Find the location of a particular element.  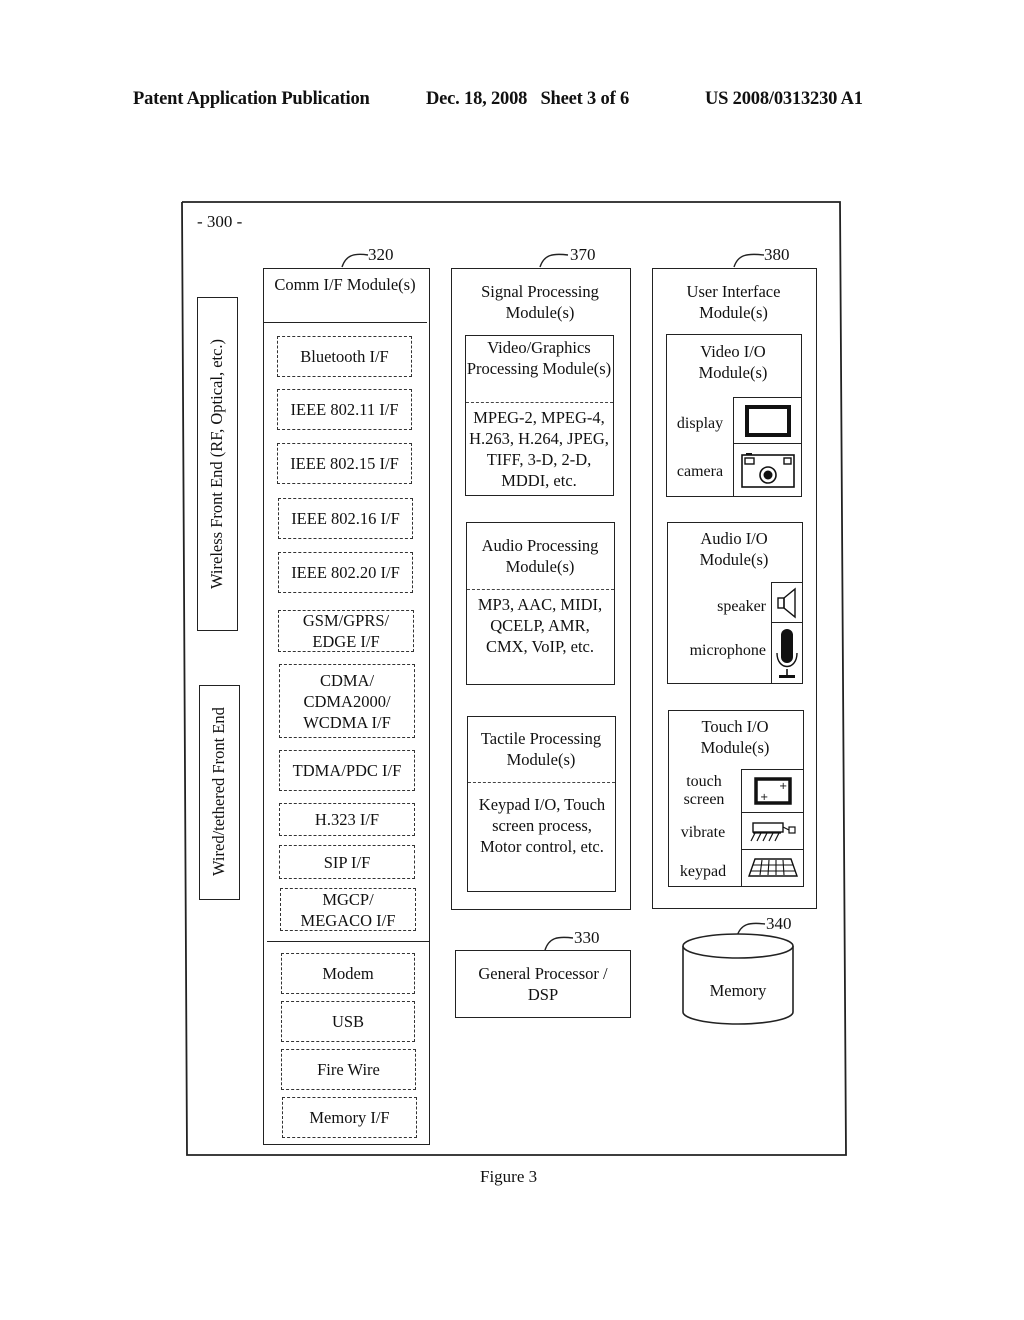

interface-tdma-pdc: TDMA/PDC I/F is located at coordinates (347, 770).